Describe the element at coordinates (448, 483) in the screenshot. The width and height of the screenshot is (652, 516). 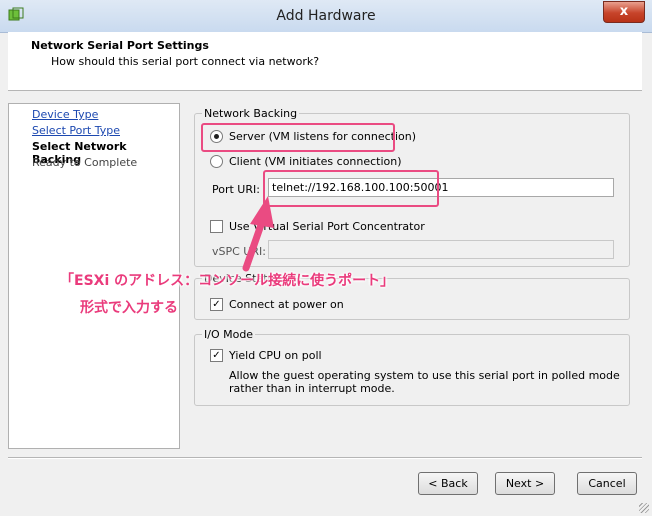
I see `back-button: < Back` at that location.